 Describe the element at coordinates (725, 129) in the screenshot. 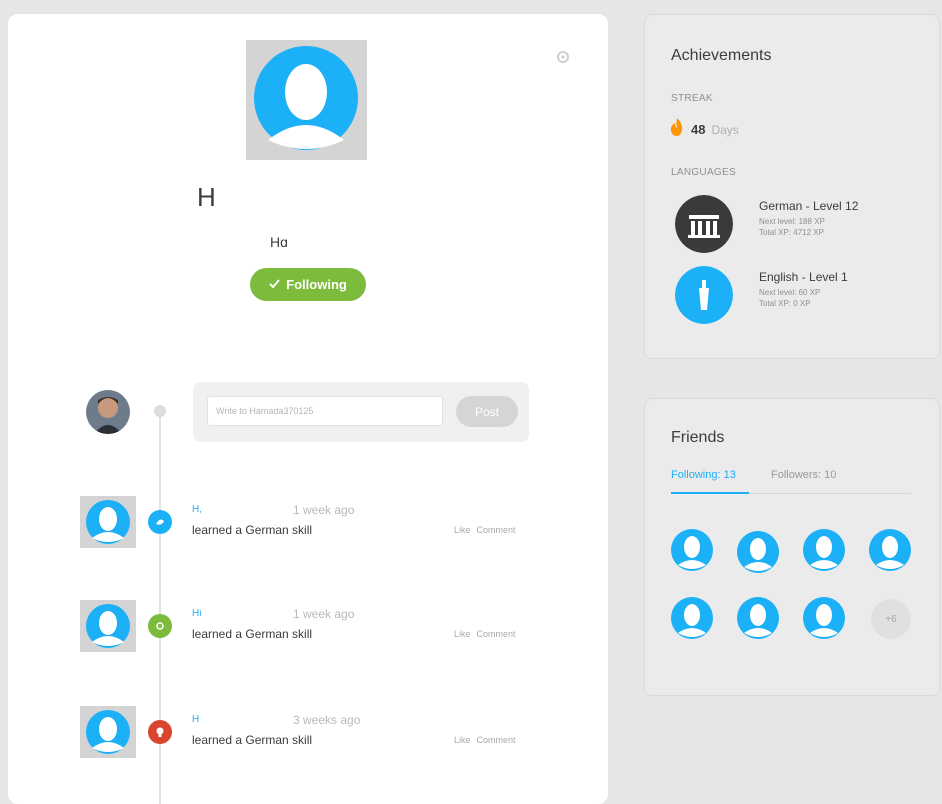

I see `streak-unit: Days` at that location.